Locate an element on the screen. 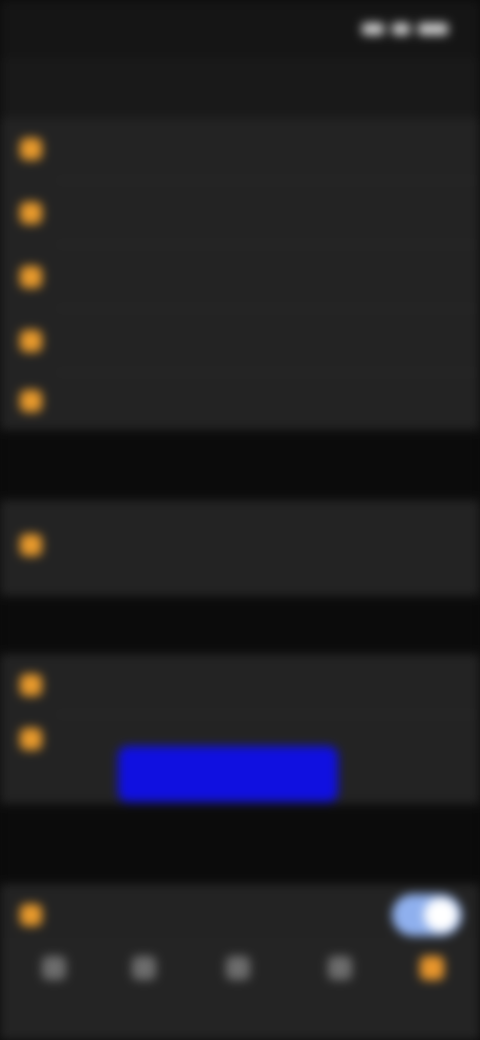 The height and width of the screenshot is (1040, 480). status-time is located at coordinates (95, 29).